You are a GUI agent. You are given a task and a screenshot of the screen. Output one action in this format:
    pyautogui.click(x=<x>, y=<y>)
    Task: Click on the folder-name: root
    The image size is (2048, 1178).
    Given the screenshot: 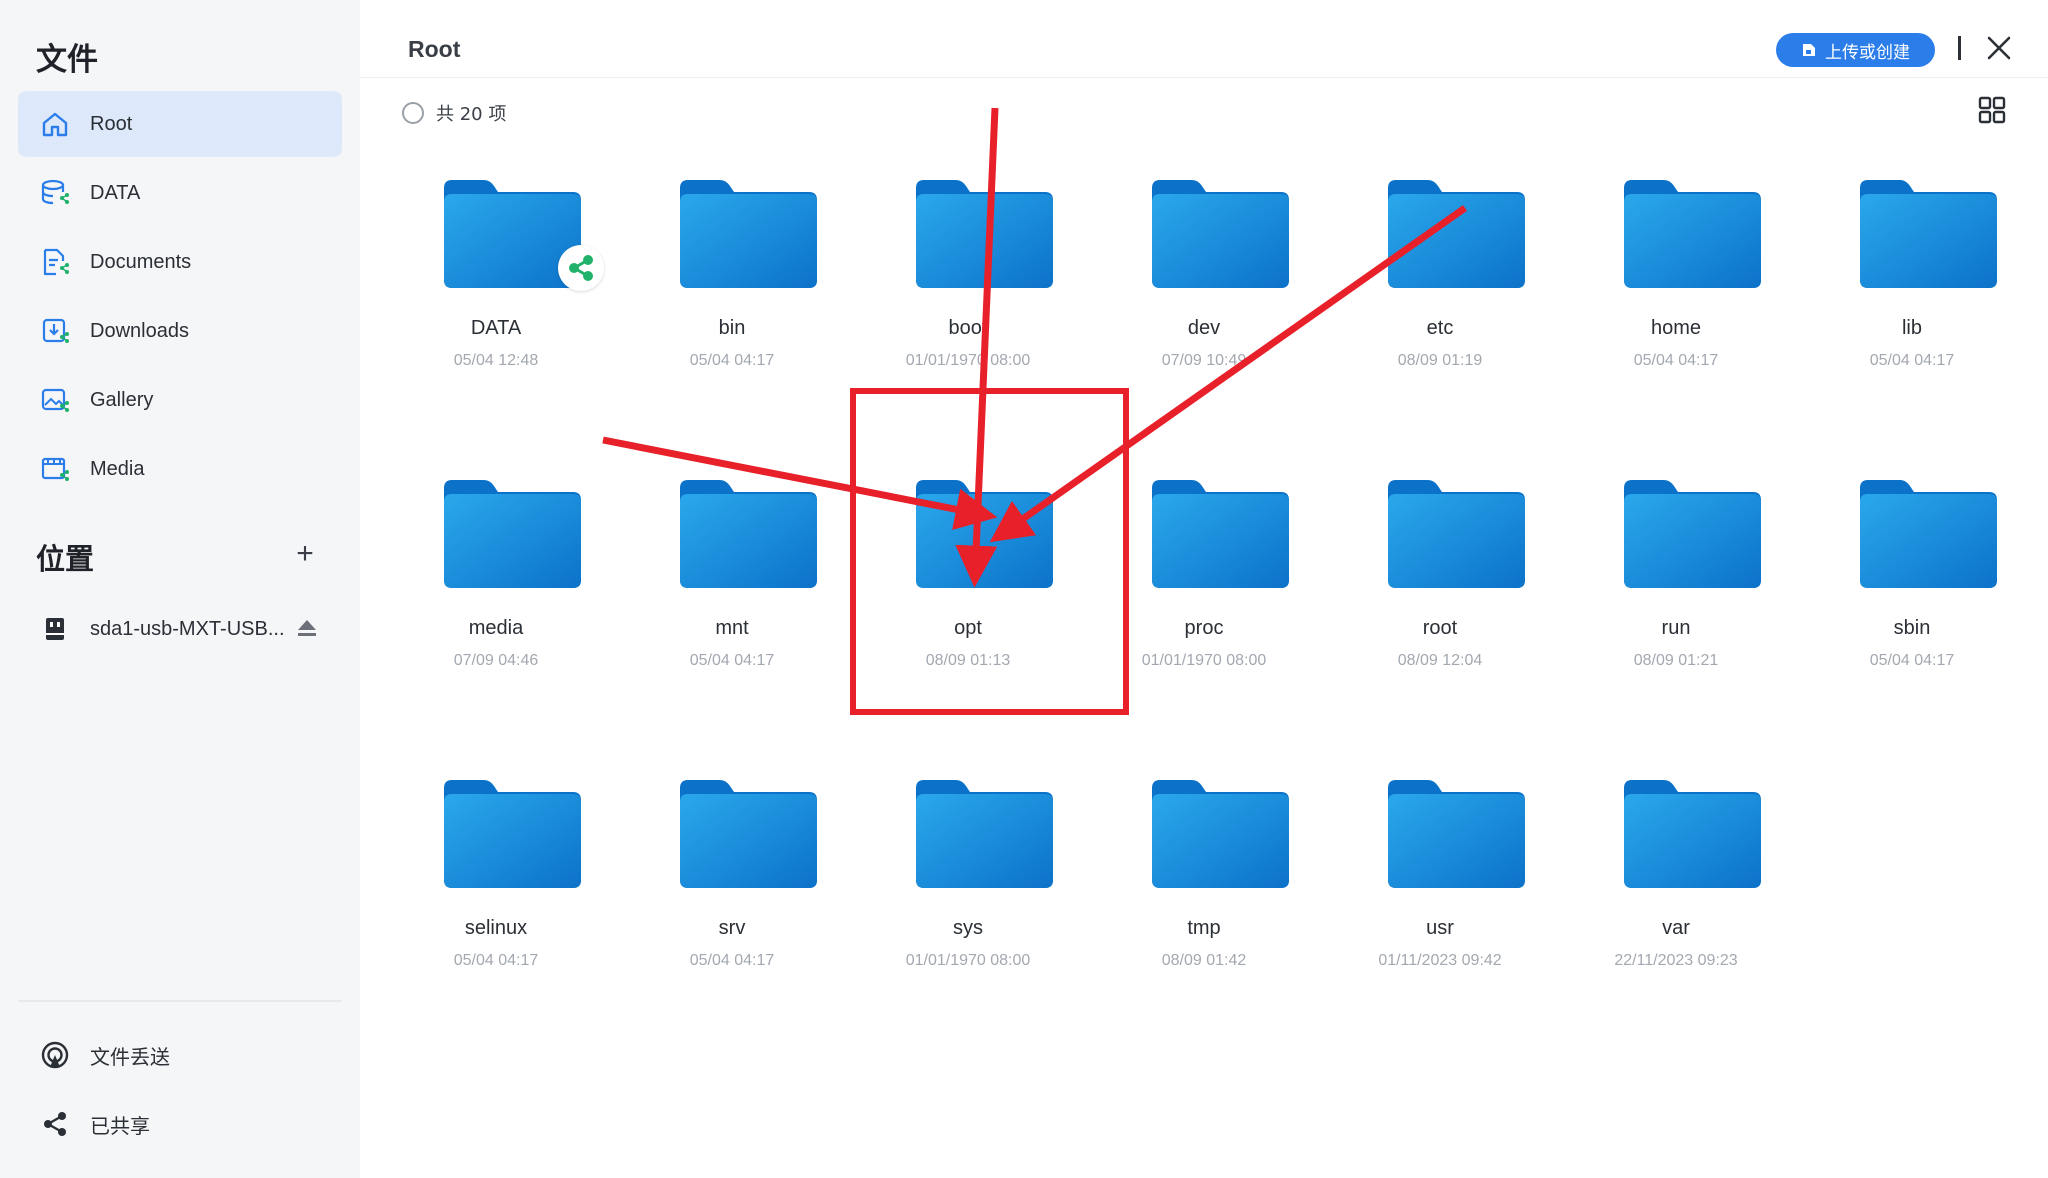 What is the action you would take?
    pyautogui.click(x=1440, y=628)
    